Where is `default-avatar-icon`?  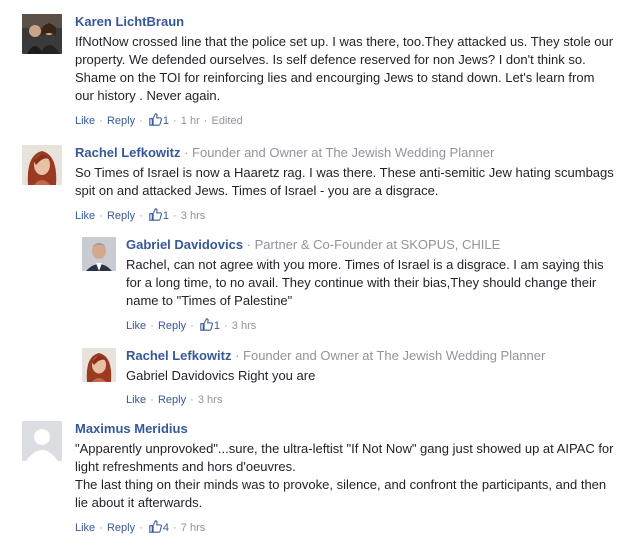 default-avatar-icon is located at coordinates (42, 441).